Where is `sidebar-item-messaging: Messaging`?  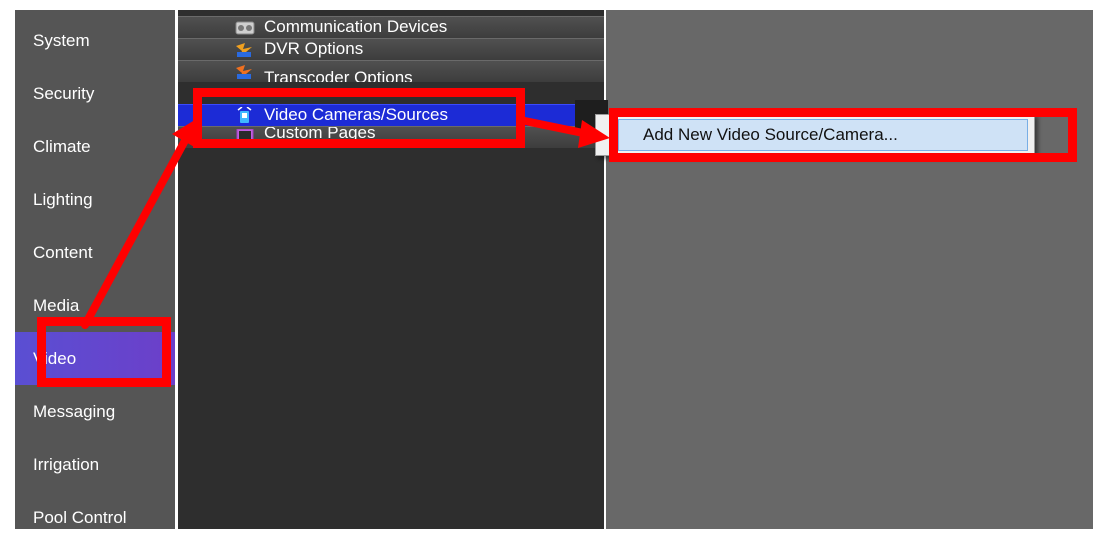 sidebar-item-messaging: Messaging is located at coordinates (95, 411).